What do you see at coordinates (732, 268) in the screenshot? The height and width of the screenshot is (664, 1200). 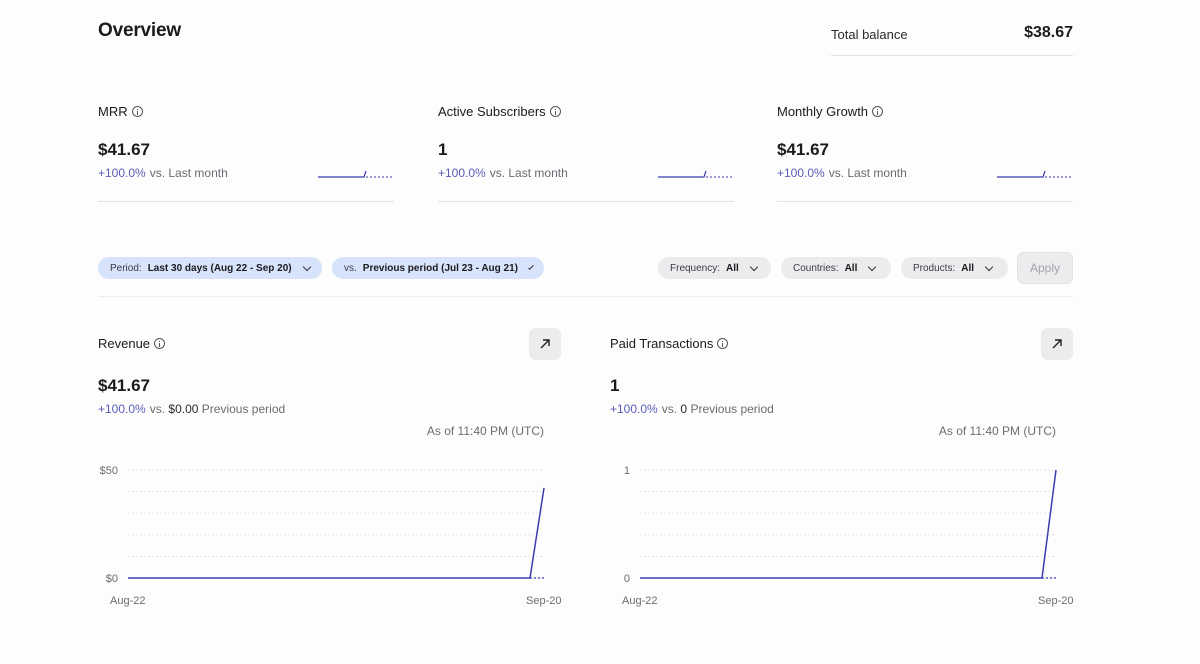 I see `frequency-filter-value: All` at bounding box center [732, 268].